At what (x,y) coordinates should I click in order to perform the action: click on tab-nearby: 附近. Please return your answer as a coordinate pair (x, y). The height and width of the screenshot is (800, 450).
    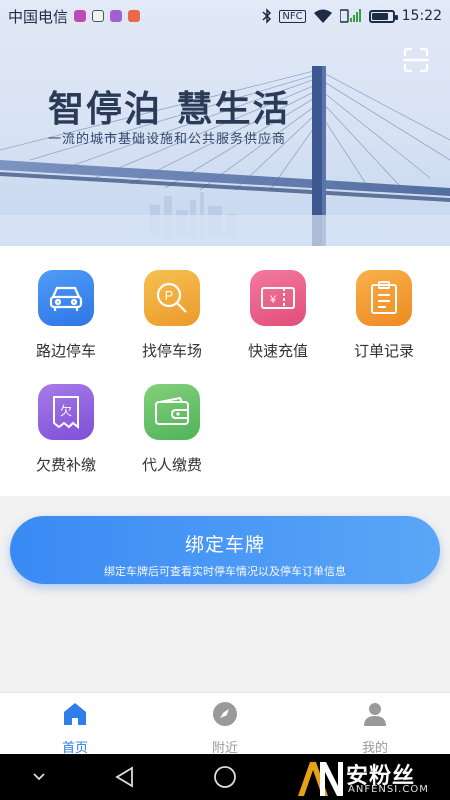
    Looking at the image, I should click on (225, 728).